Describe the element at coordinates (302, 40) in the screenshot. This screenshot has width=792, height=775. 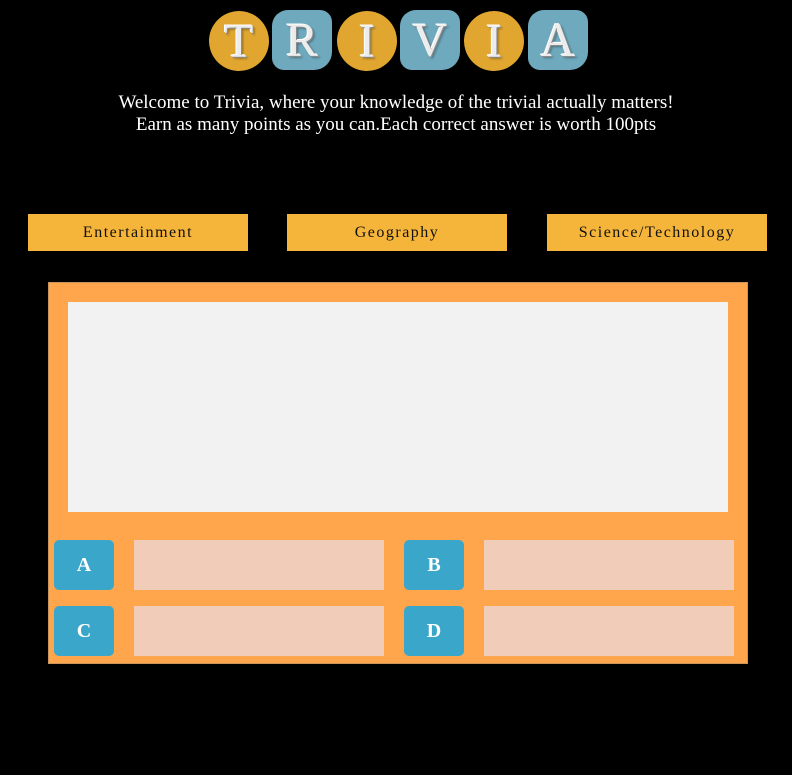
I see `logo-tile-r: R` at that location.